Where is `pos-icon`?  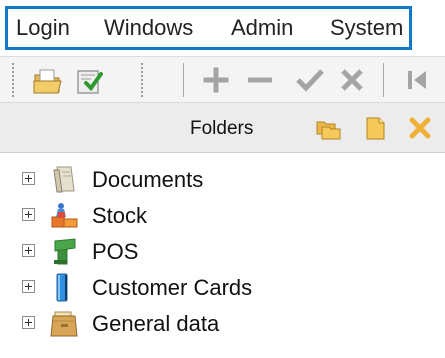
pos-icon is located at coordinates (65, 251).